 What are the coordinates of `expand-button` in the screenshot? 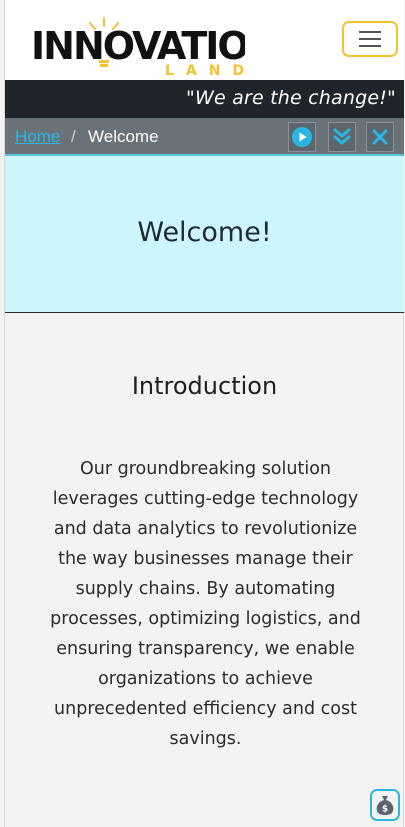 It's located at (342, 137).